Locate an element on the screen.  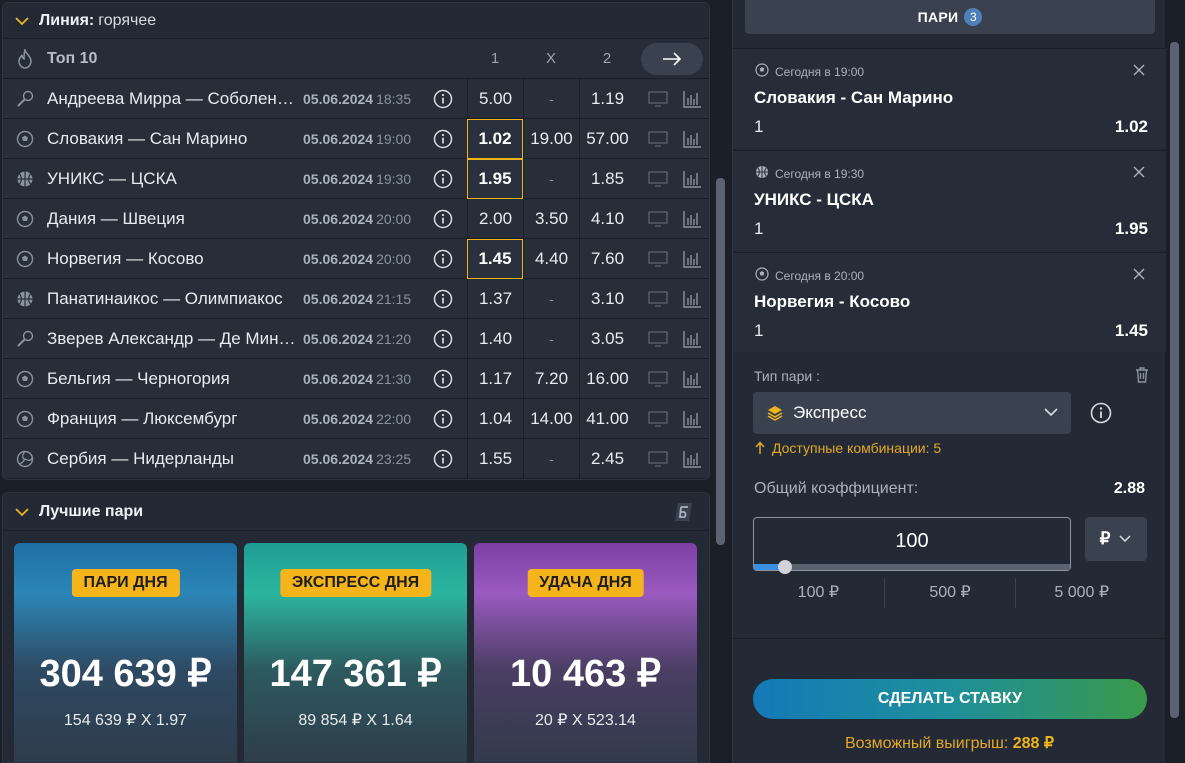
quick-stake-button: 500 ₽ is located at coordinates (949, 593).